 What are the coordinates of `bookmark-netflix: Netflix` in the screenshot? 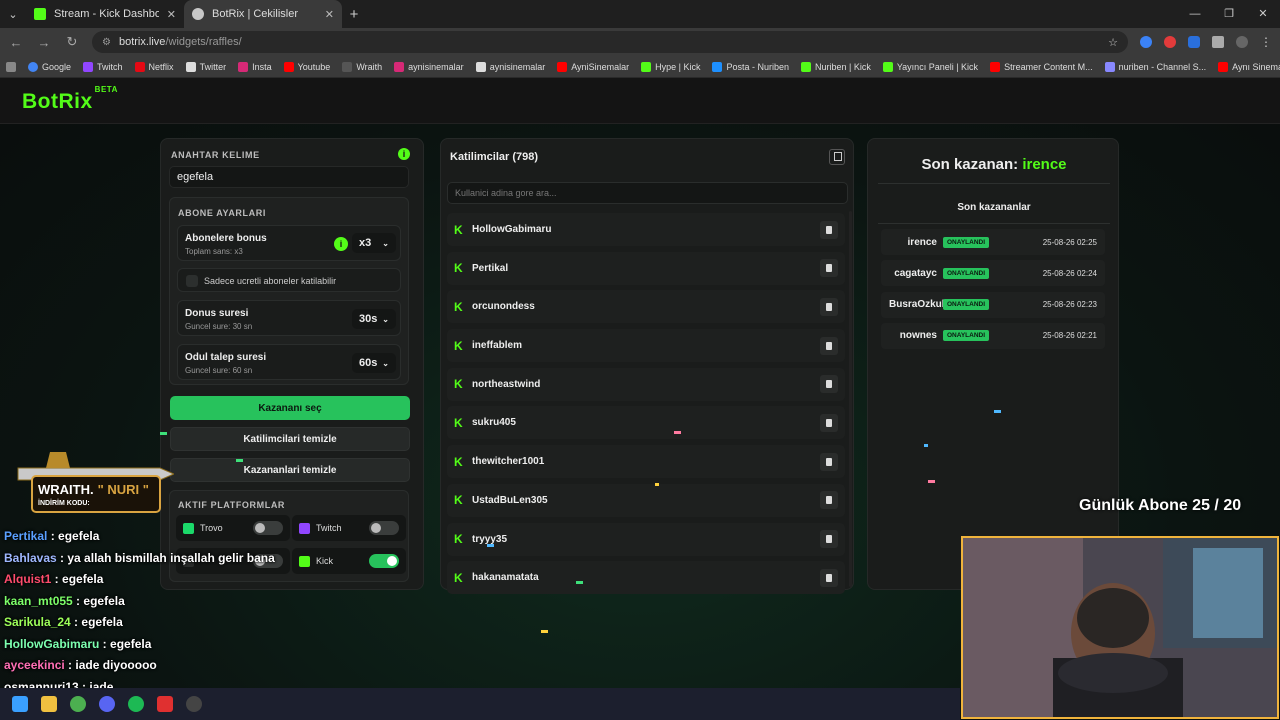 It's located at (154, 66).